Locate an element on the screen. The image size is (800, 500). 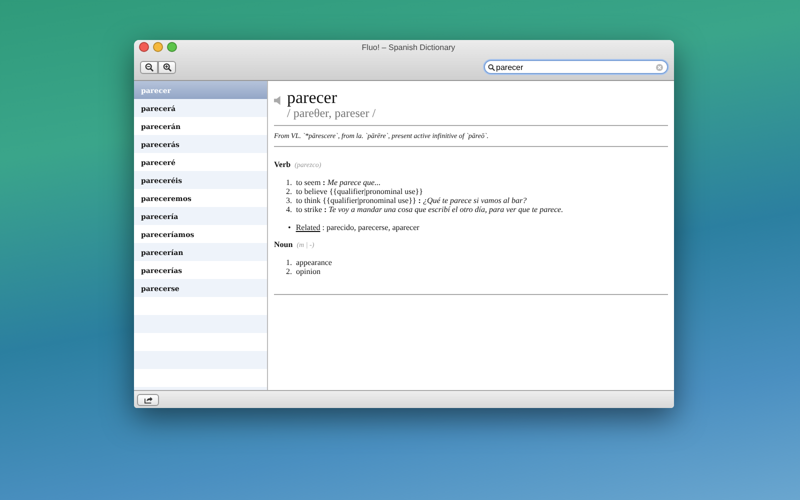
part-of-speech: Noun is located at coordinates (283, 244).